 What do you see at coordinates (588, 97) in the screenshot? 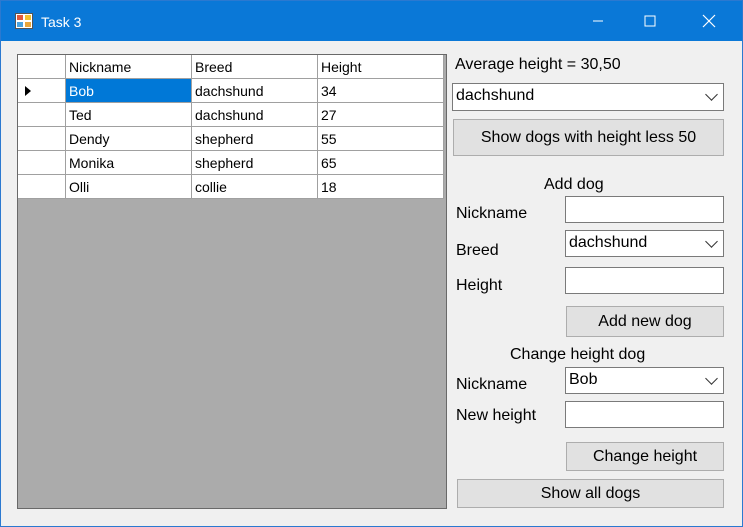
I see `breed-filter-combobox: dachshund` at bounding box center [588, 97].